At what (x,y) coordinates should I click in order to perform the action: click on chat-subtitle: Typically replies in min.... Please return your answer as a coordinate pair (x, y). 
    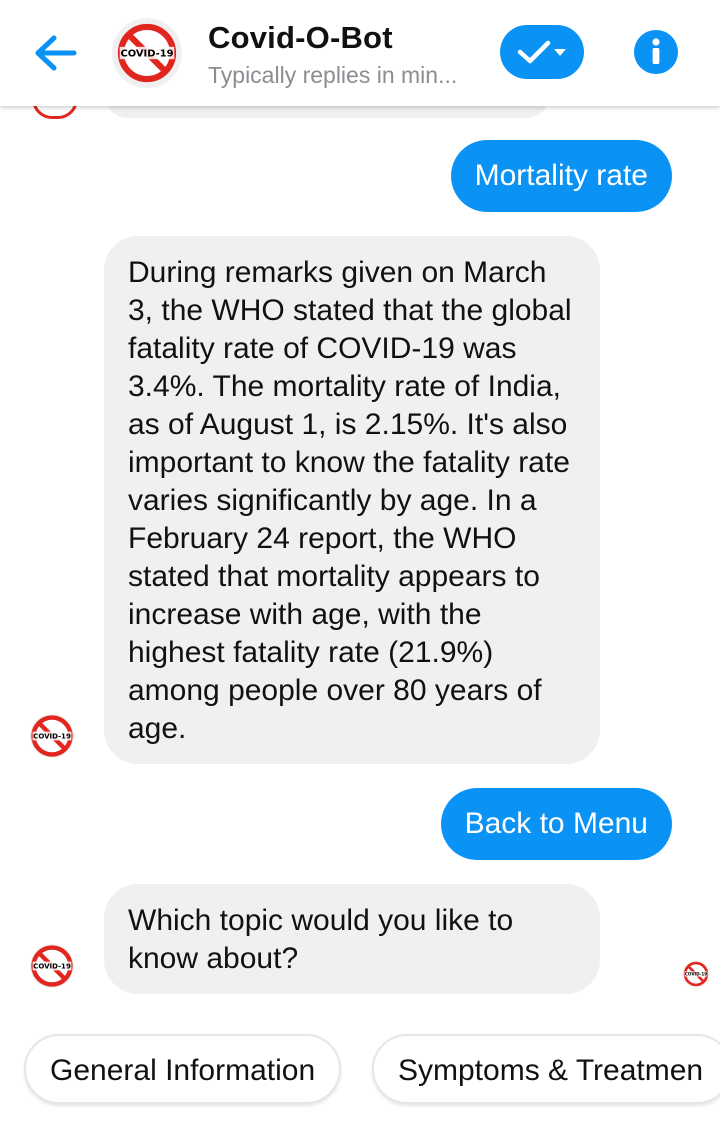
    Looking at the image, I should click on (333, 75).